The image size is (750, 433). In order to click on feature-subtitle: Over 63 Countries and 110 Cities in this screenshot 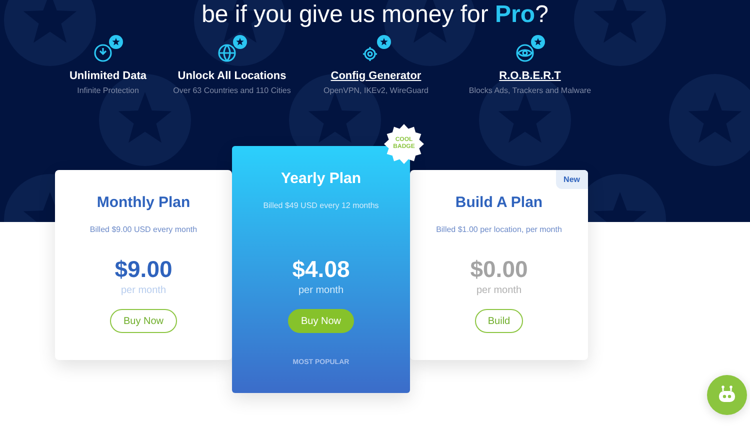, I will do `click(232, 90)`.